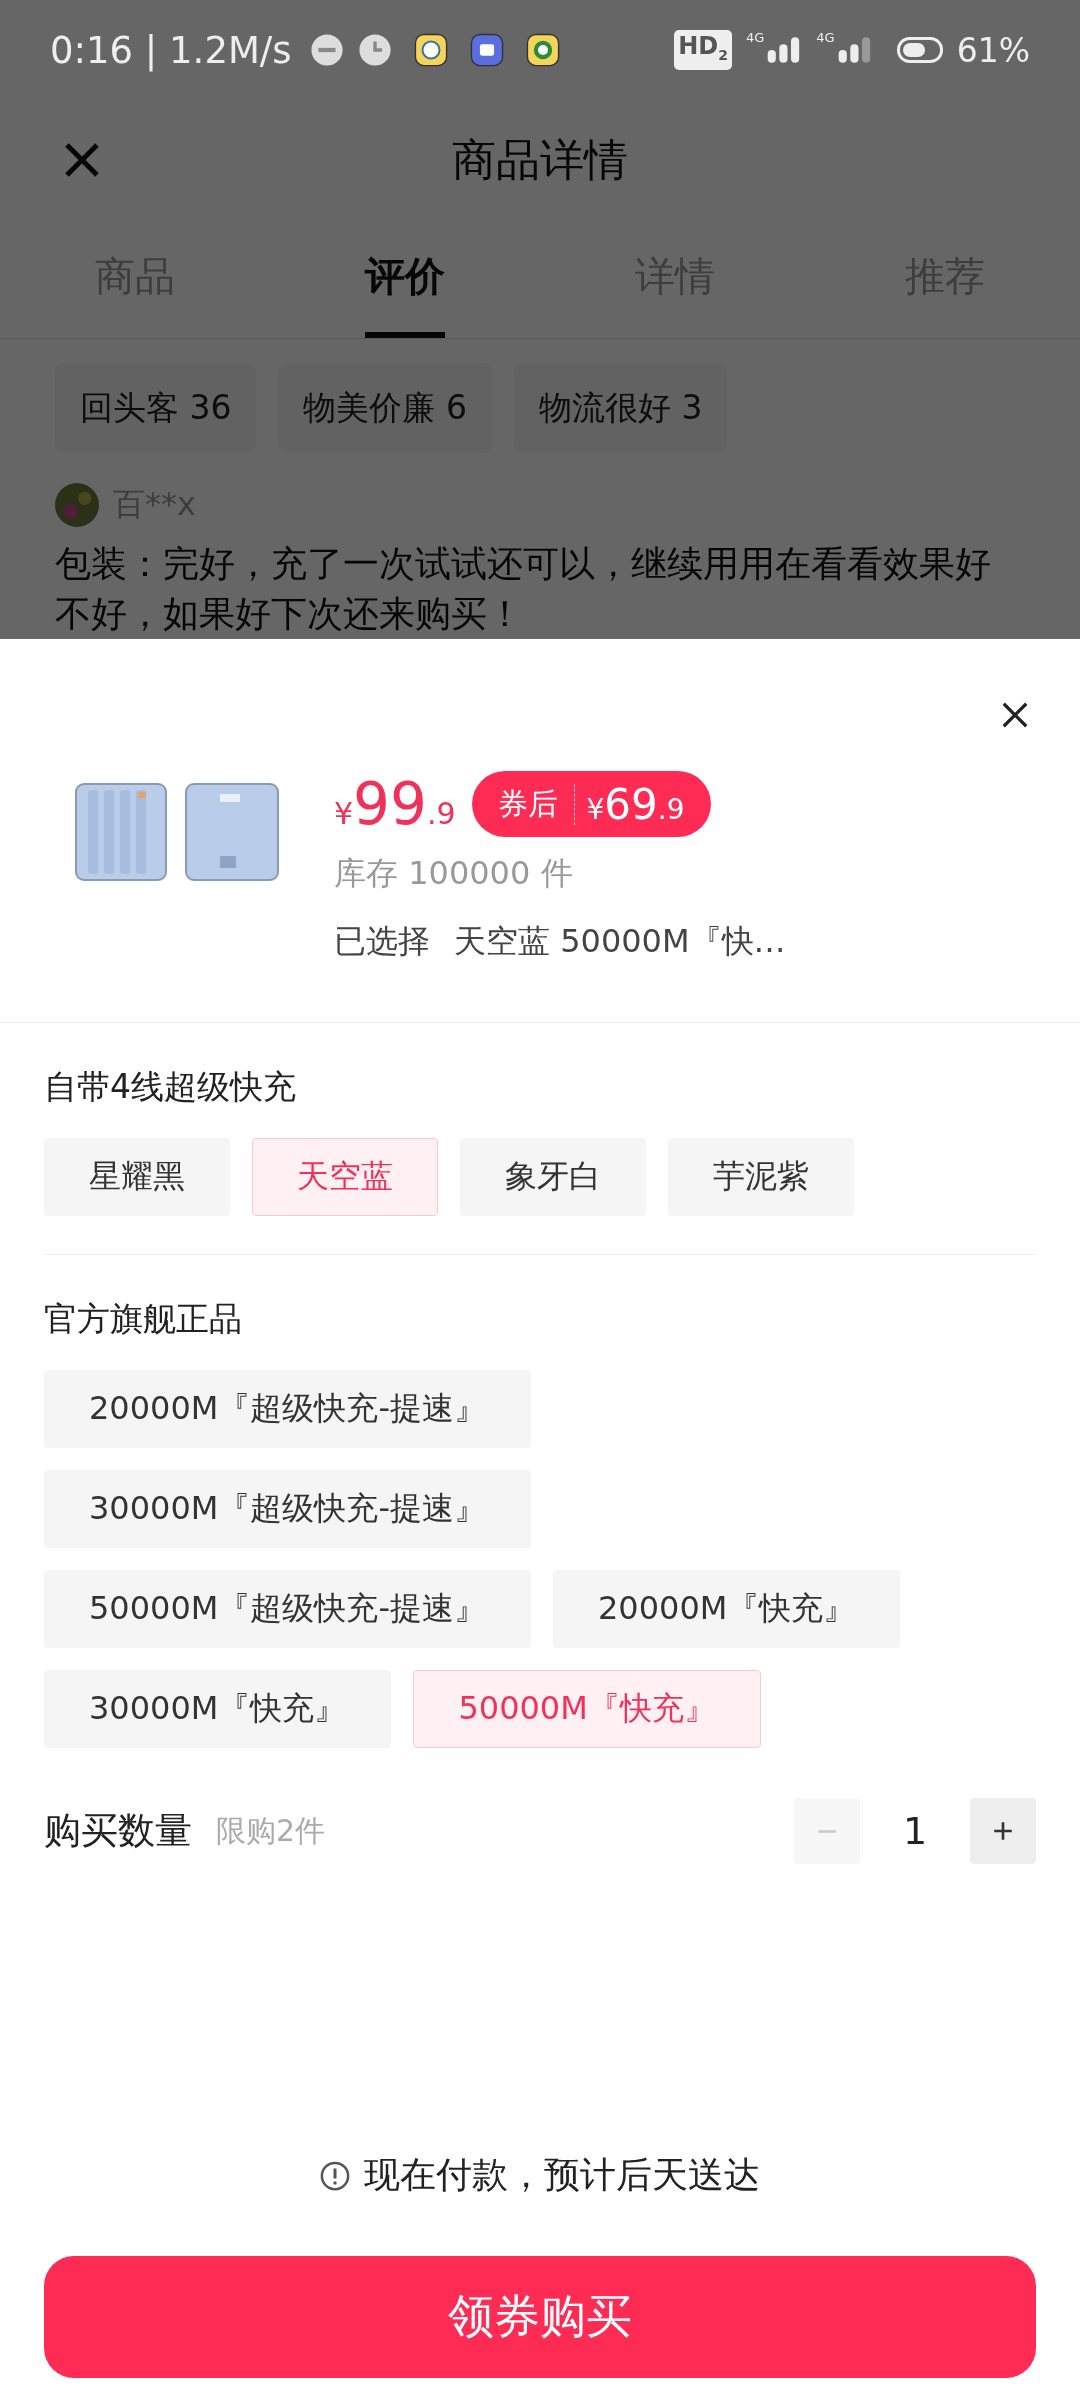 This screenshot has height=2400, width=1080. Describe the element at coordinates (137, 1177) in the screenshot. I see `option-chip: 星耀黑` at that location.